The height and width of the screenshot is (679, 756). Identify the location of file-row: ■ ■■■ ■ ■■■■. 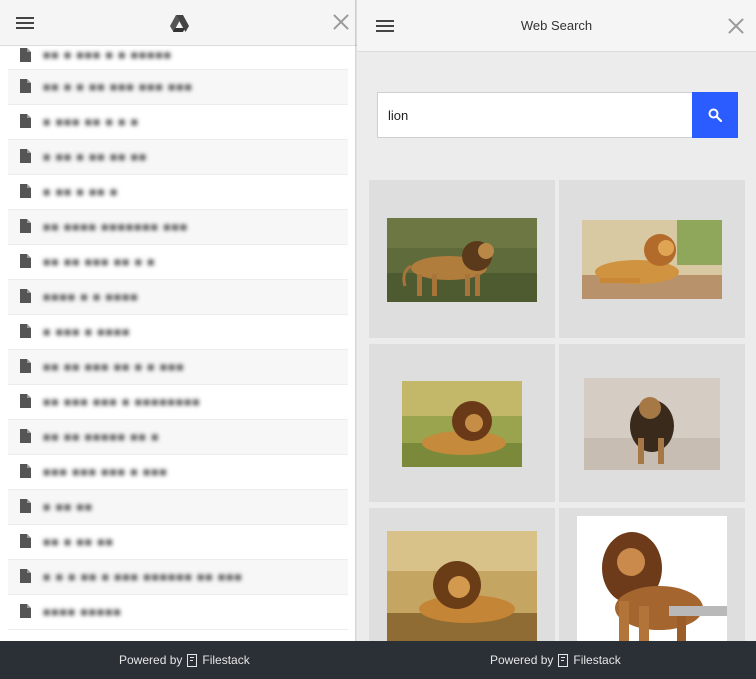
(178, 332).